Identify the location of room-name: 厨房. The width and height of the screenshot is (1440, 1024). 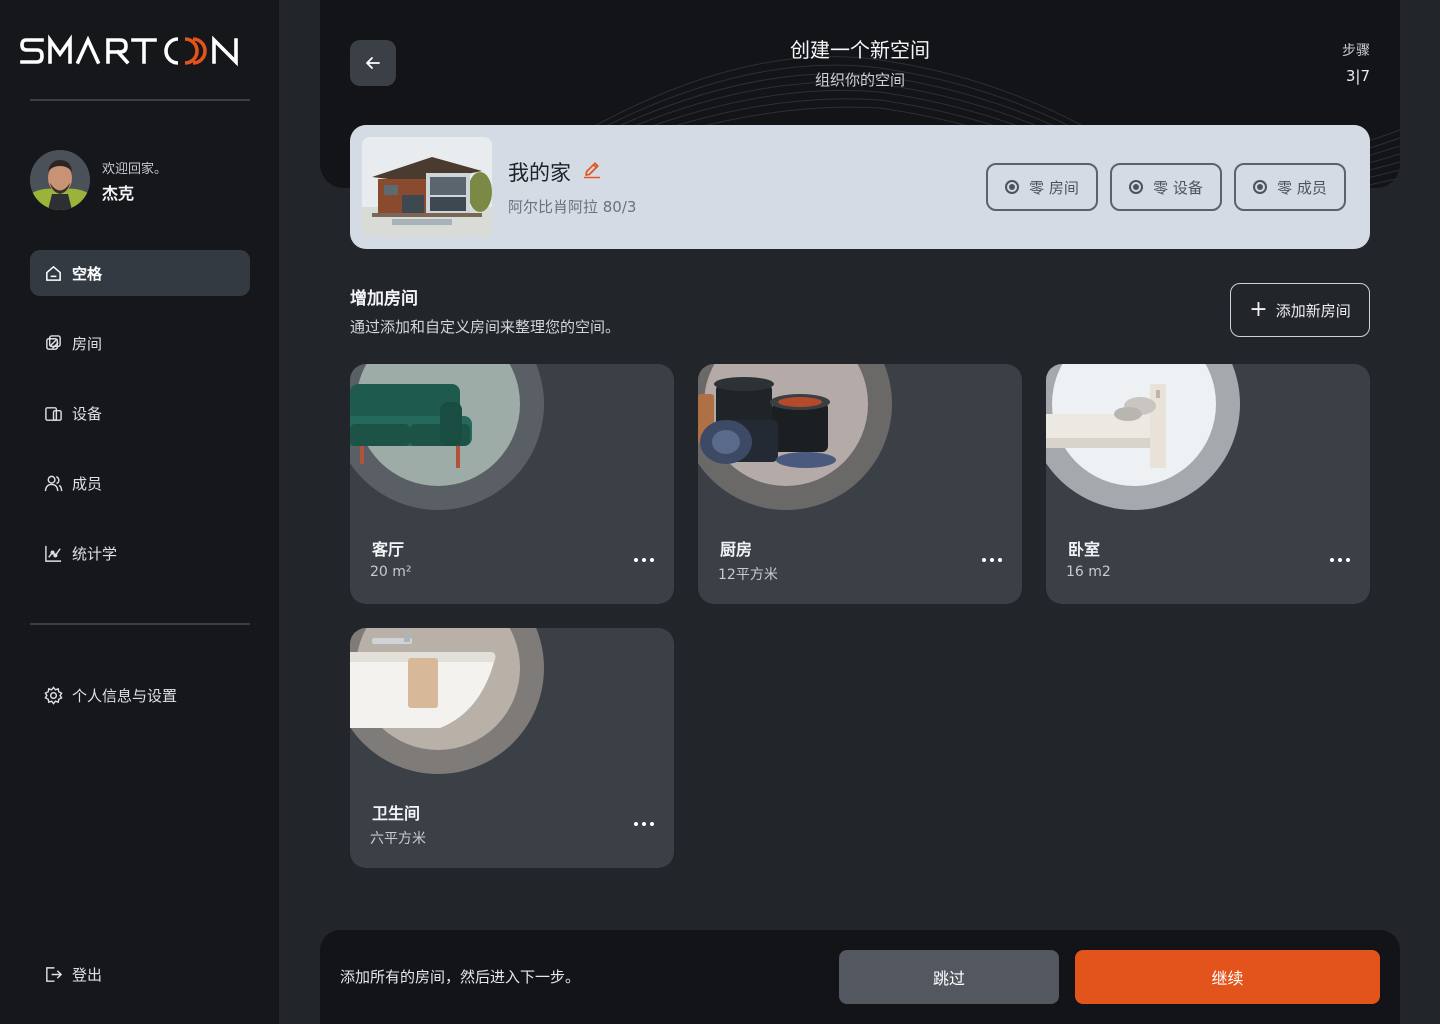
(736, 549).